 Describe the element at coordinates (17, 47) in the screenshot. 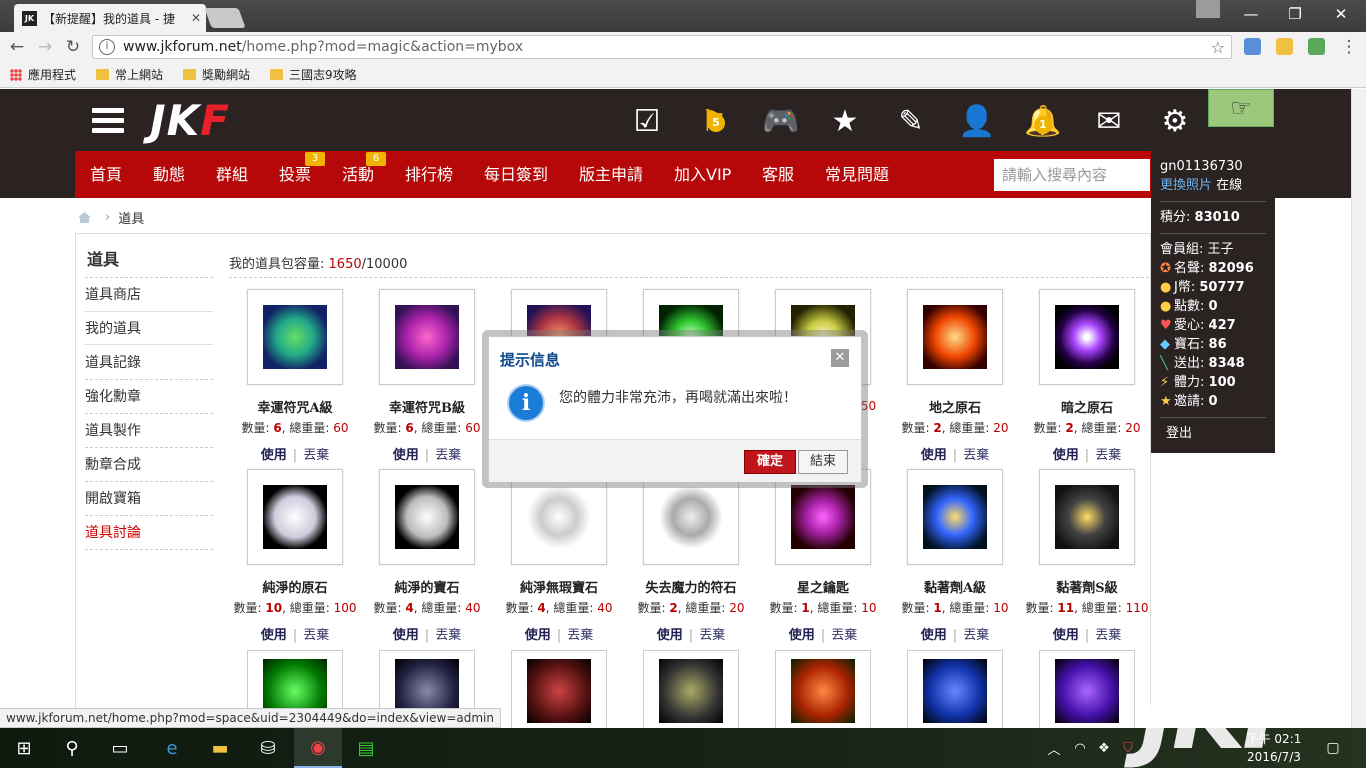

I see `back-icon: ←` at that location.